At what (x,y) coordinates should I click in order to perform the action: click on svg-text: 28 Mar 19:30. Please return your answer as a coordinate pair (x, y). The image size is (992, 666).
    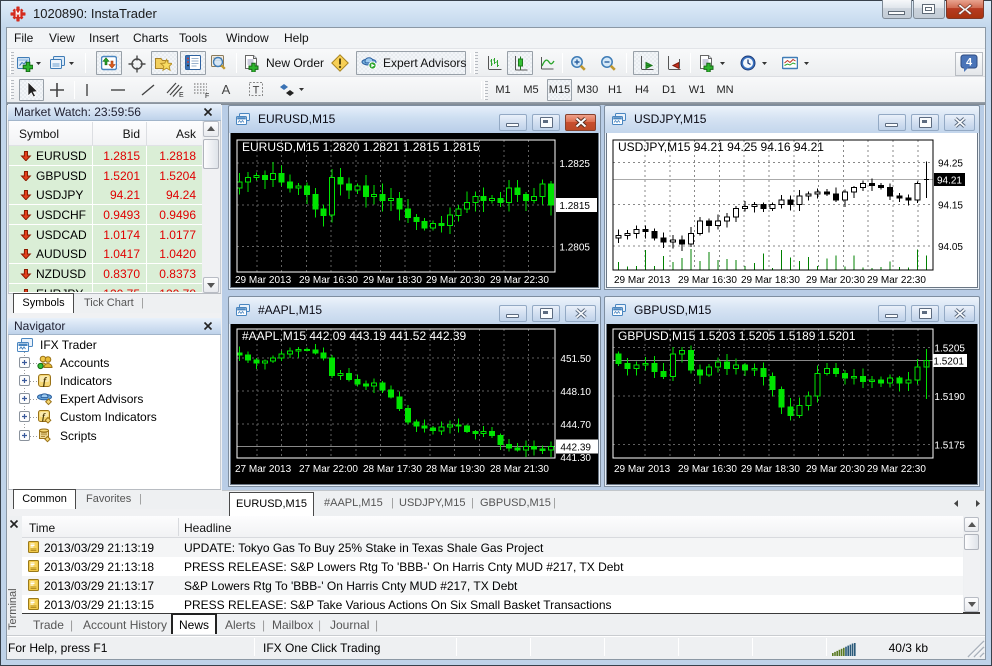
    Looking at the image, I should click on (455, 469).